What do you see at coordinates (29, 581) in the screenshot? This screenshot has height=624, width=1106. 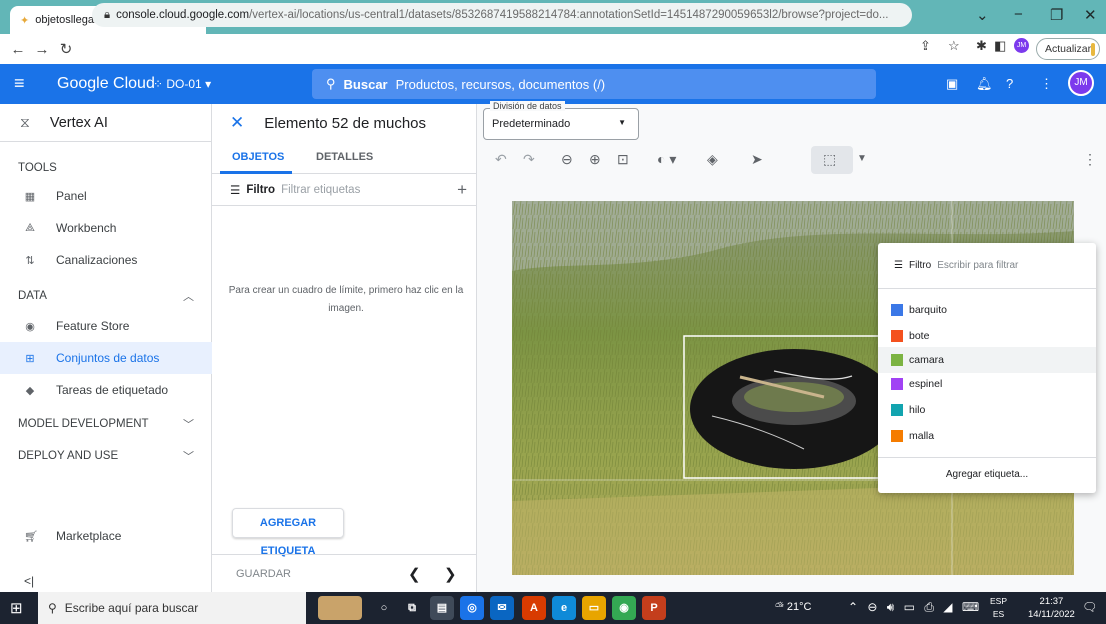 I see `collapse-nav-icon: <|` at bounding box center [29, 581].